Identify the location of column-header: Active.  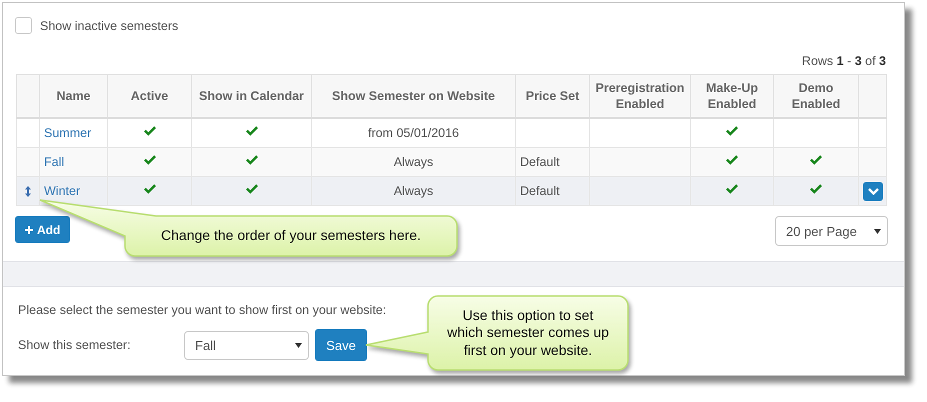
(150, 96).